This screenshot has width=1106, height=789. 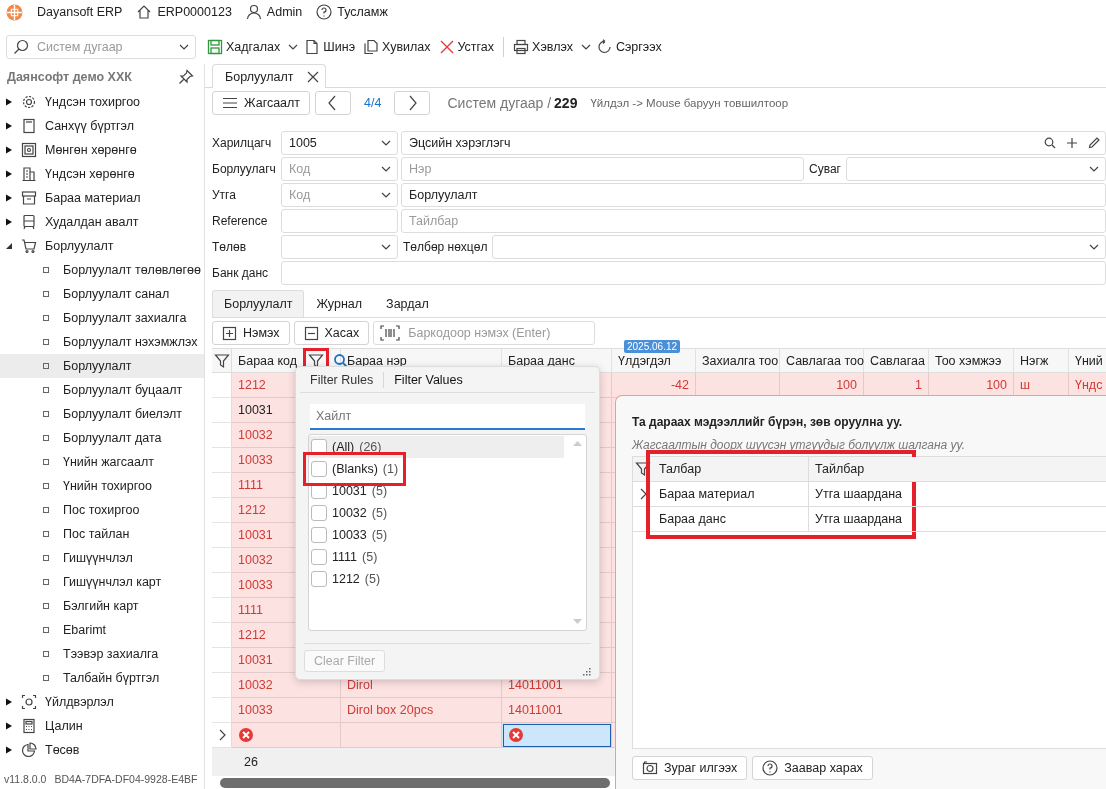 What do you see at coordinates (91, 150) in the screenshot?
I see `sidebar-item: Мөнгөн хөрөнгө` at bounding box center [91, 150].